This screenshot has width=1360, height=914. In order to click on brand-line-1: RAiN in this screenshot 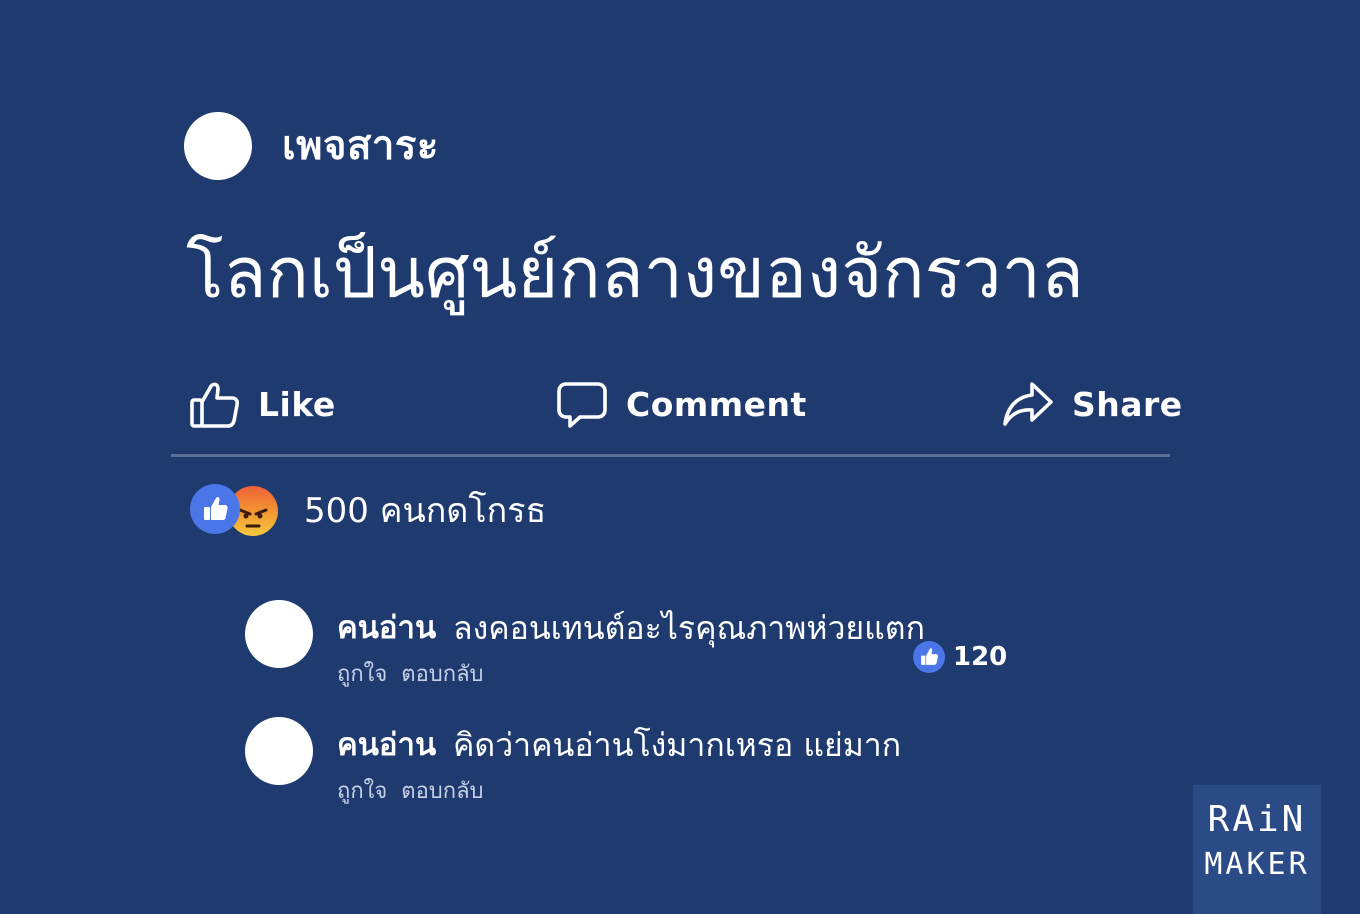, I will do `click(1257, 819)`.